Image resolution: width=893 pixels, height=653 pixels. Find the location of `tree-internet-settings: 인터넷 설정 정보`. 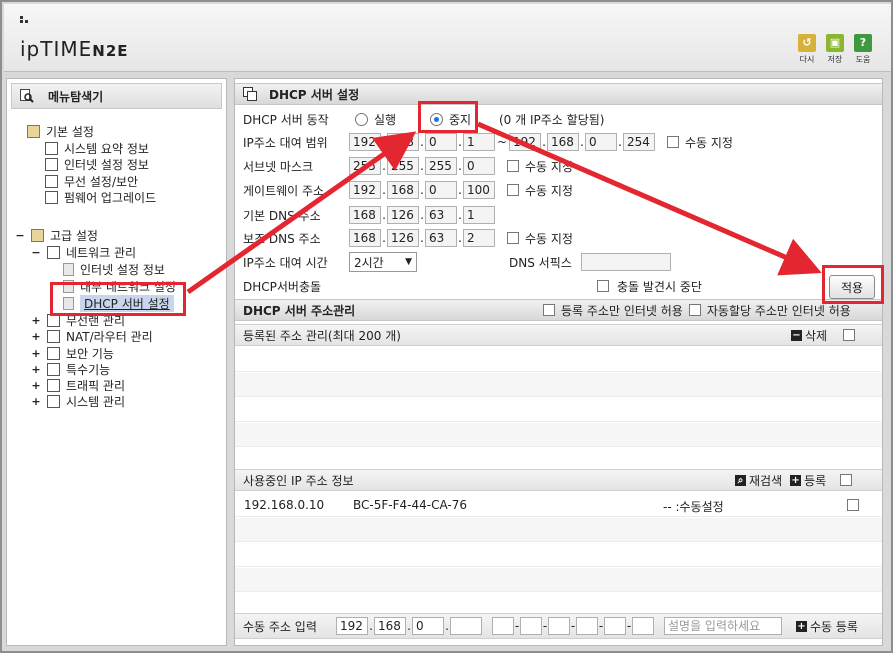

tree-internet-settings: 인터넷 설정 정보 is located at coordinates (114, 269).